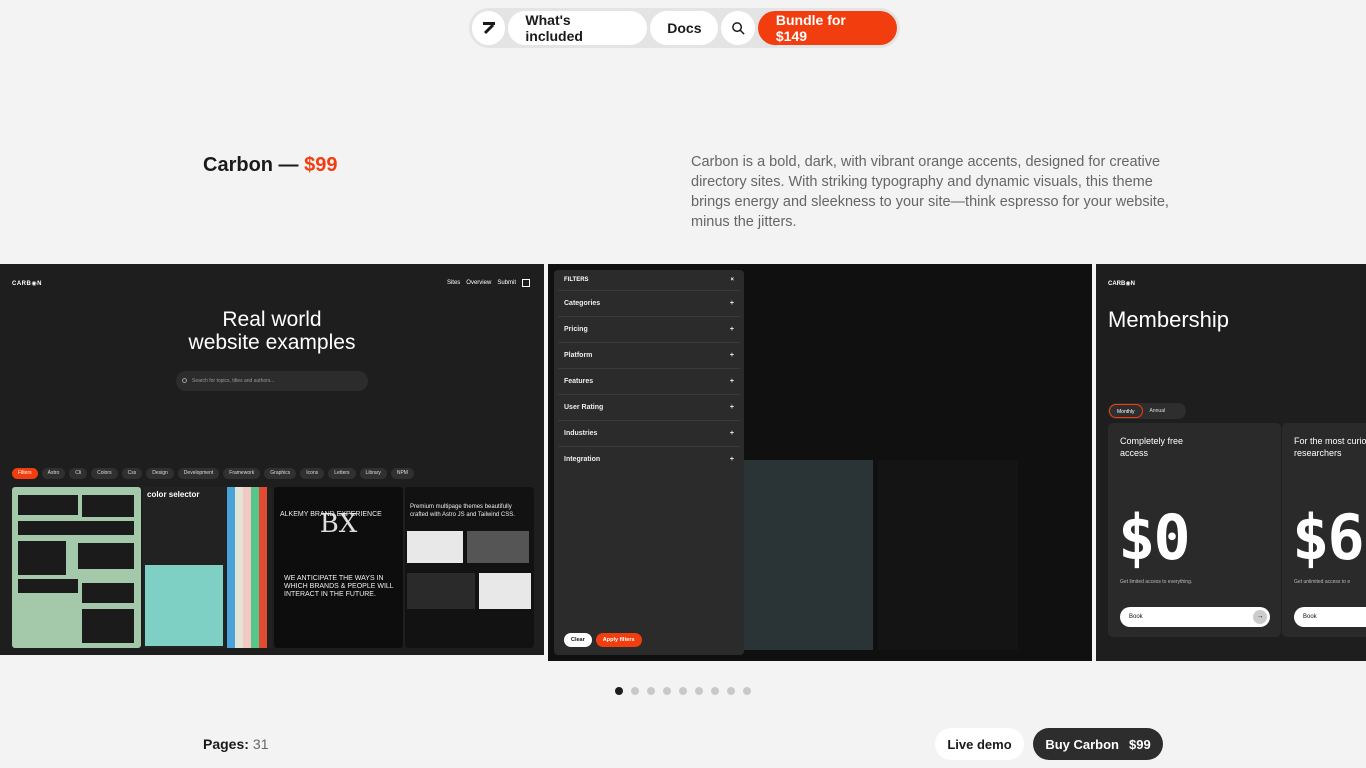  Describe the element at coordinates (342, 473) in the screenshot. I see `chip: Letters` at that location.